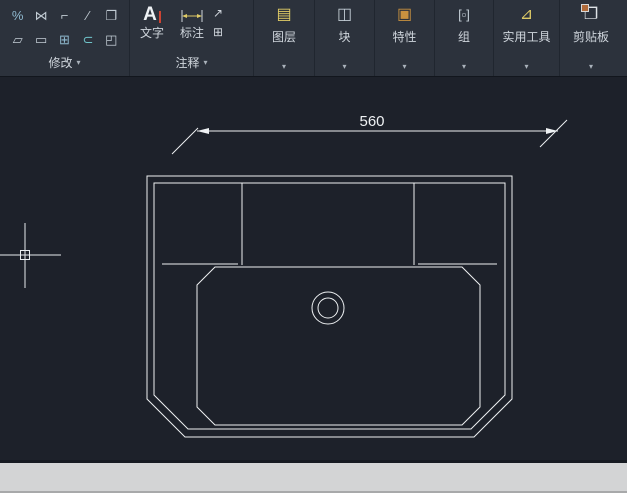 This screenshot has height=493, width=627. I want to click on ribbon-panel-annotate: A 文字 标注 ↗ ⊞ 注释 ▾, so click(192, 38).